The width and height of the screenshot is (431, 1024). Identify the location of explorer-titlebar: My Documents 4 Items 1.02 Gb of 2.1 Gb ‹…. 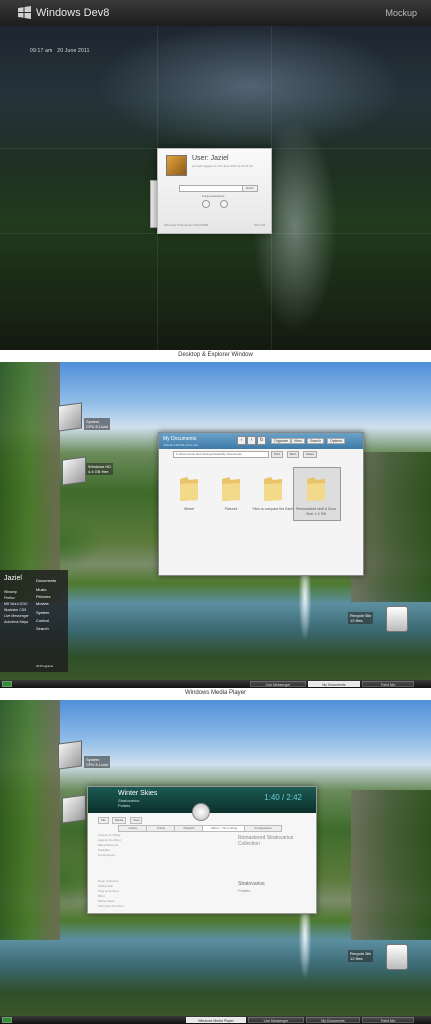
(261, 441).